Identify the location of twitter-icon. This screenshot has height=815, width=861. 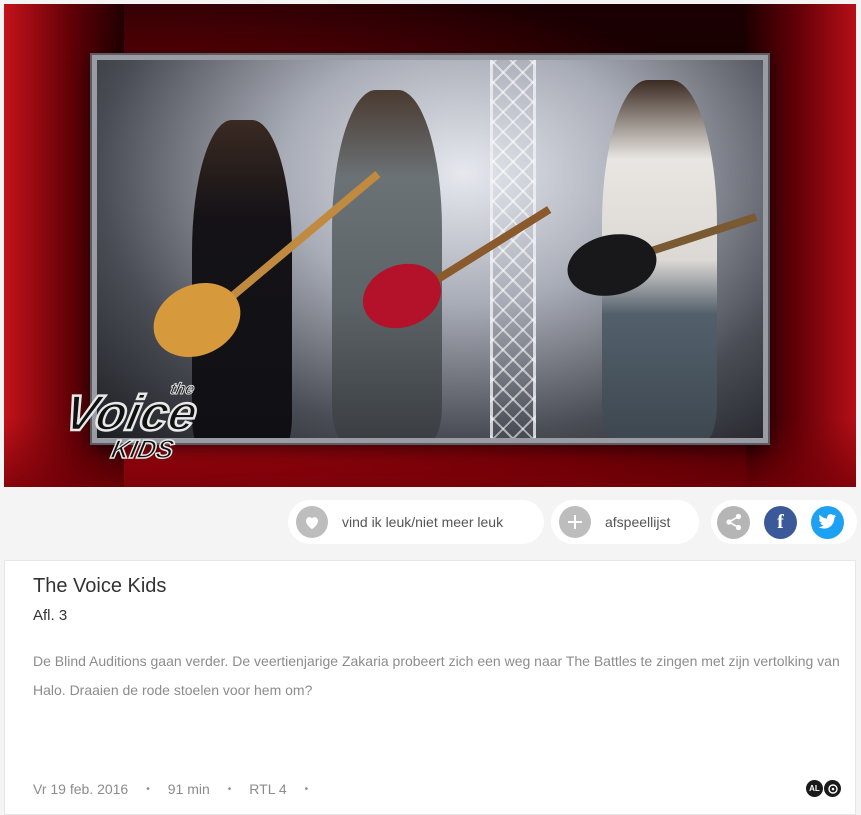
(827, 522).